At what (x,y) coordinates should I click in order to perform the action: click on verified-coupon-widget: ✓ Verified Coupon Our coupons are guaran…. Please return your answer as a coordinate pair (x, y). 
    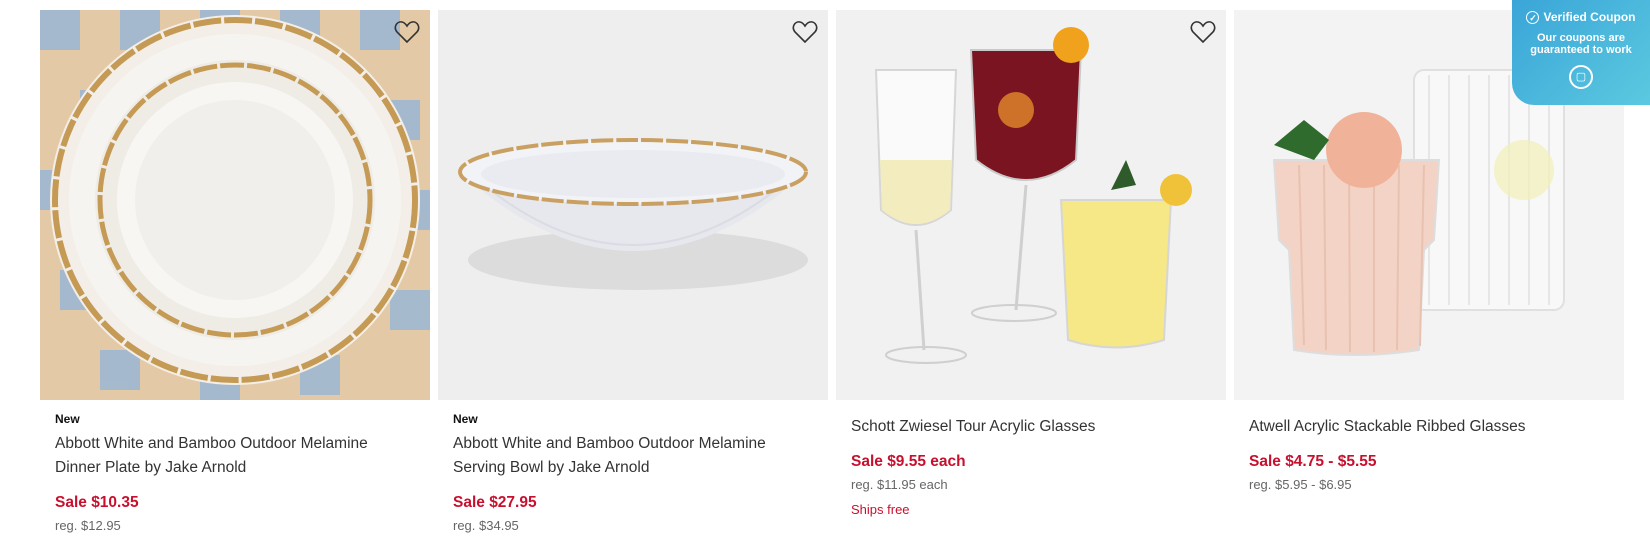
    Looking at the image, I should click on (1581, 52).